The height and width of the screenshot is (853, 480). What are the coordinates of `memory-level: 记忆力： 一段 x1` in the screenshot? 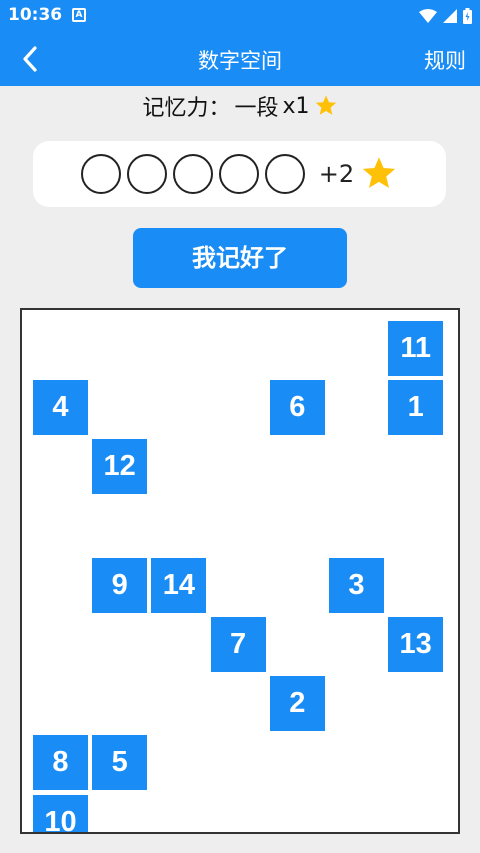 It's located at (240, 106).